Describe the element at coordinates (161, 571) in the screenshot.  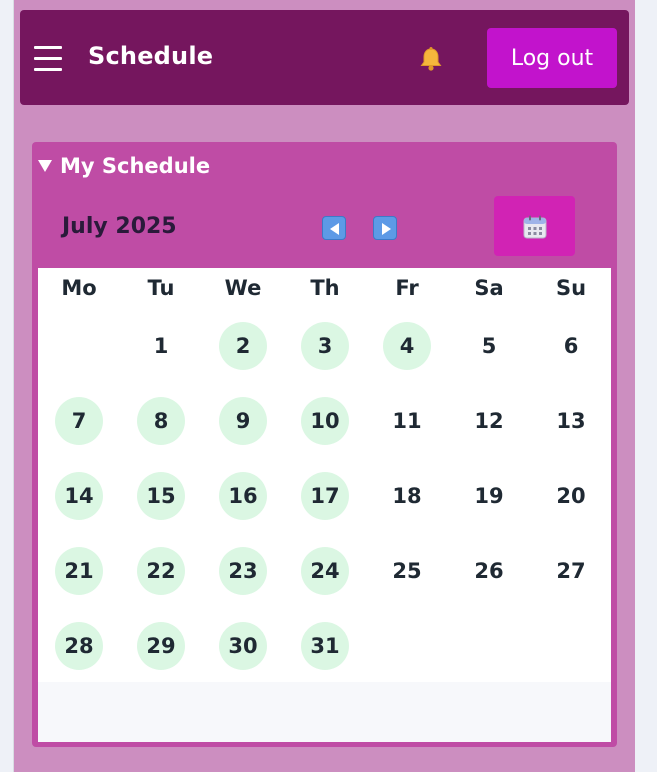
I see `calendar-day-scheduled: 22` at that location.